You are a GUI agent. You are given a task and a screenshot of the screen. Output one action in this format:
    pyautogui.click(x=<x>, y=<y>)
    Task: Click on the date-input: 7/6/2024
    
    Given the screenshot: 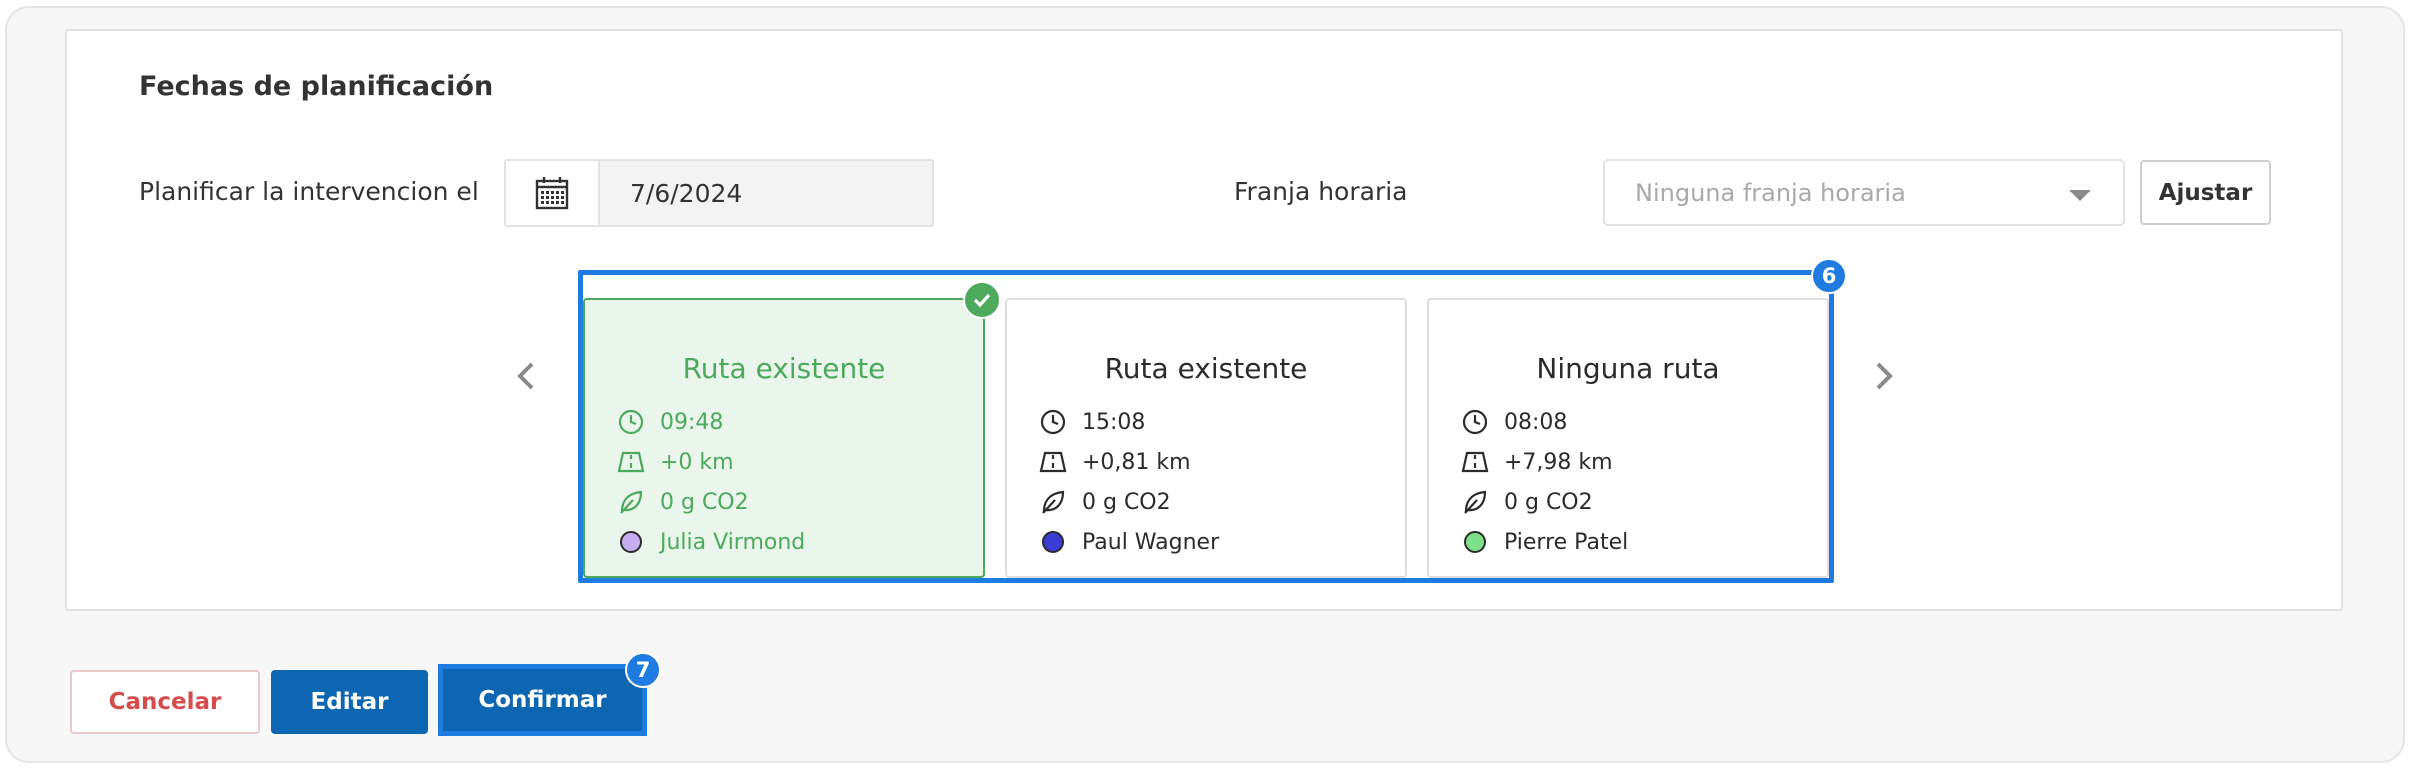 What is the action you would take?
    pyautogui.click(x=671, y=193)
    